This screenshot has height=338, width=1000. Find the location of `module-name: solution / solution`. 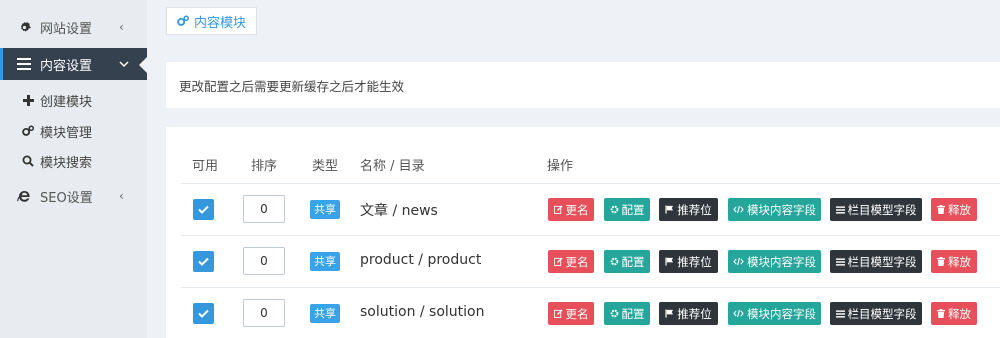

module-name: solution / solution is located at coordinates (422, 312).